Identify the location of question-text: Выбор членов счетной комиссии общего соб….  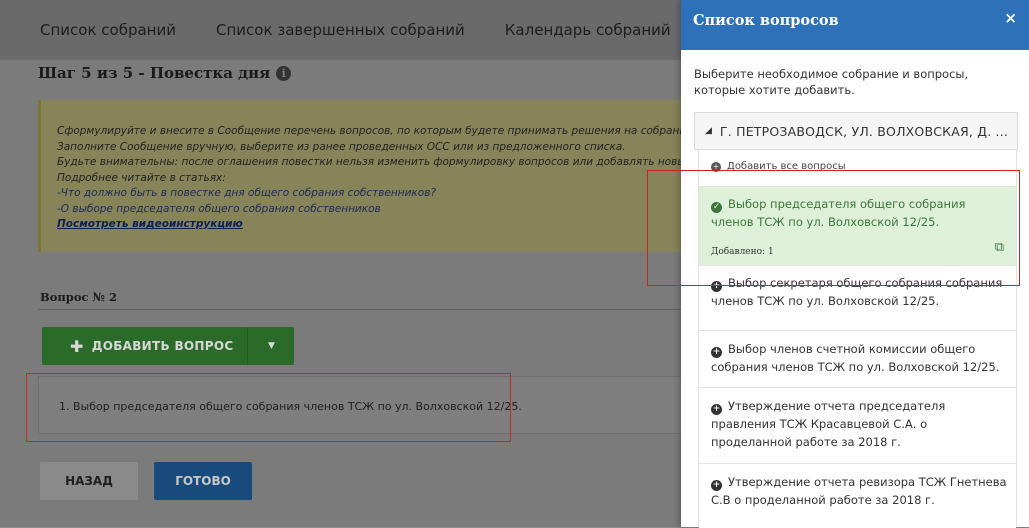
(855, 358).